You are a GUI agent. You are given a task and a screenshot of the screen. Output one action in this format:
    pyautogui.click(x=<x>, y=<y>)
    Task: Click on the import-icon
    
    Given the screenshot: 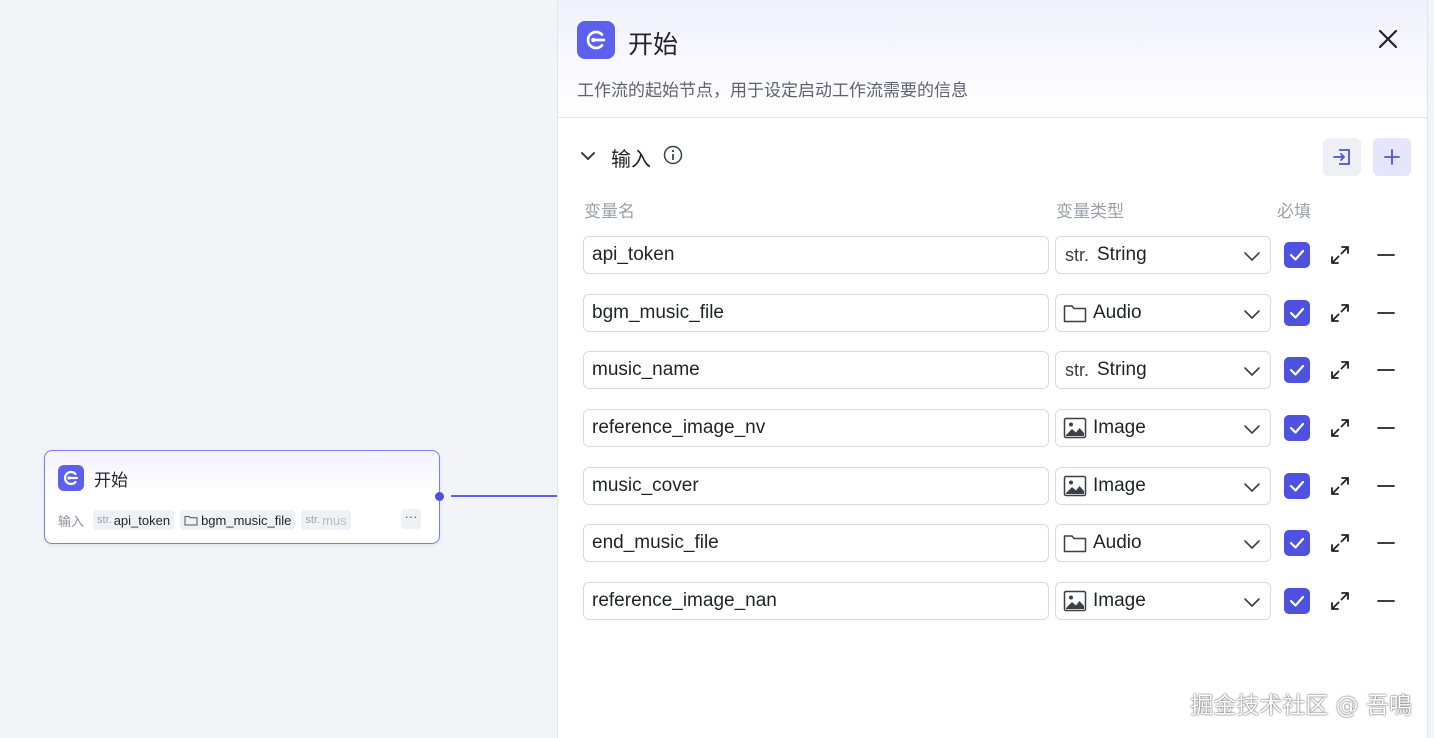 What is the action you would take?
    pyautogui.click(x=1341, y=157)
    